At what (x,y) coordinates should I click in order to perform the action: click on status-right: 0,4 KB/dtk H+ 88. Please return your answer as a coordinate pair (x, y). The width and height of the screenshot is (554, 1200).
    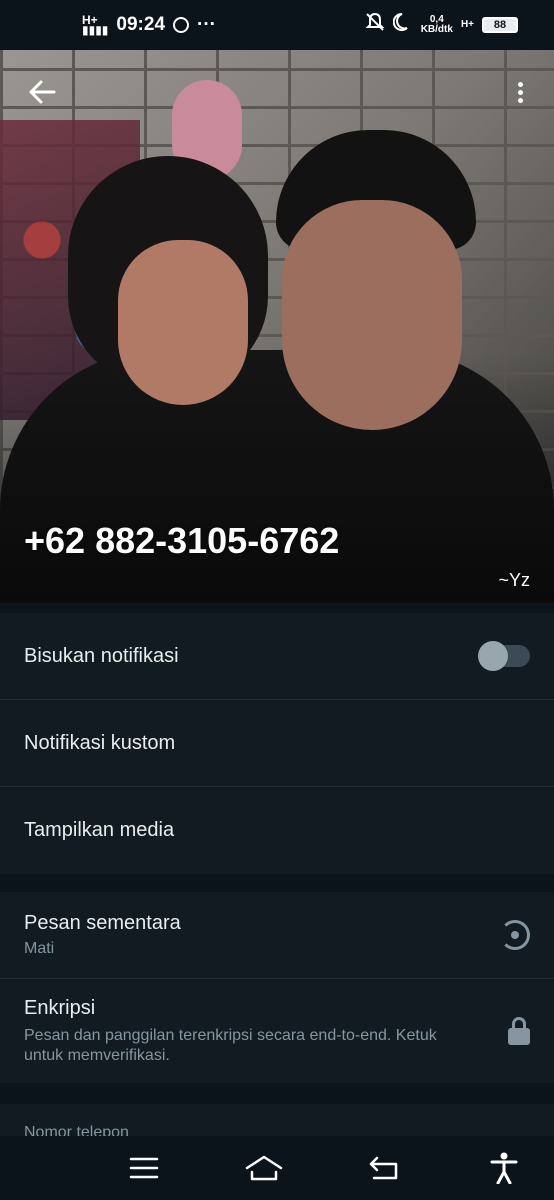
    Looking at the image, I should click on (441, 25).